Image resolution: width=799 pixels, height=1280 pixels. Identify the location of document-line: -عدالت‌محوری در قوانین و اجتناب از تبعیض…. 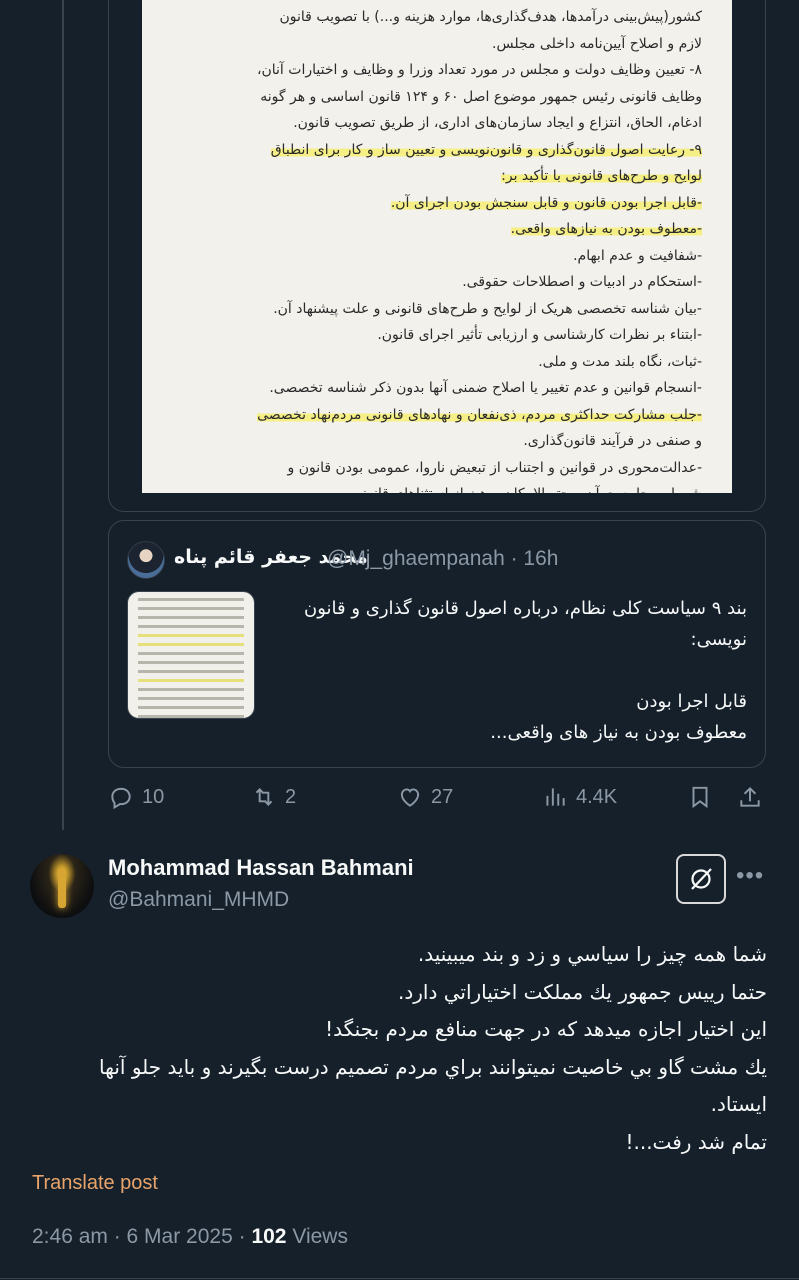
(495, 467).